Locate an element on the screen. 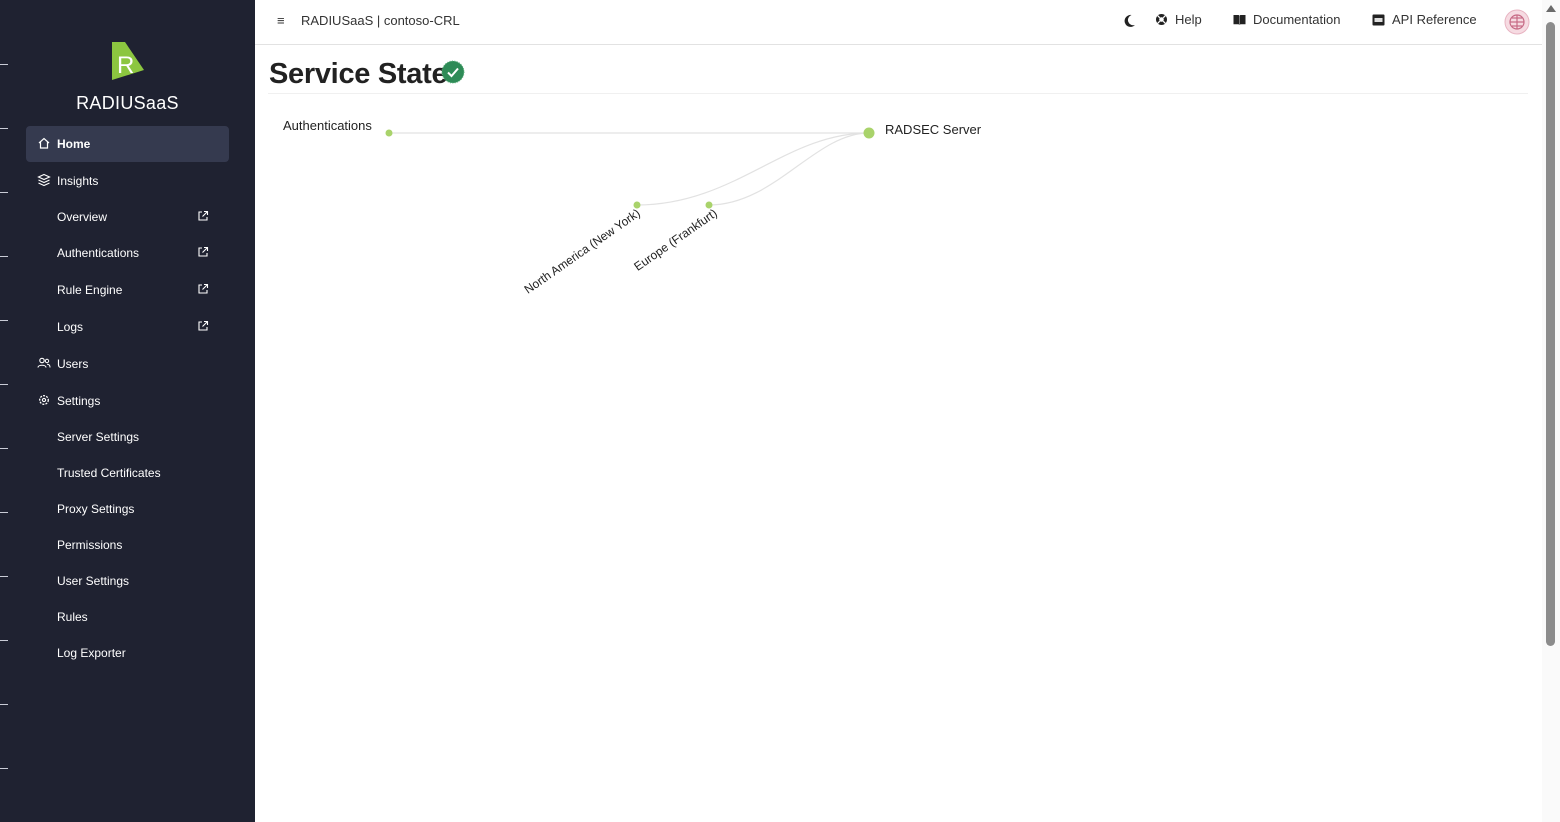 The image size is (1560, 822). sidebar-item-proxy-settings: Proxy Settings is located at coordinates (127, 509).